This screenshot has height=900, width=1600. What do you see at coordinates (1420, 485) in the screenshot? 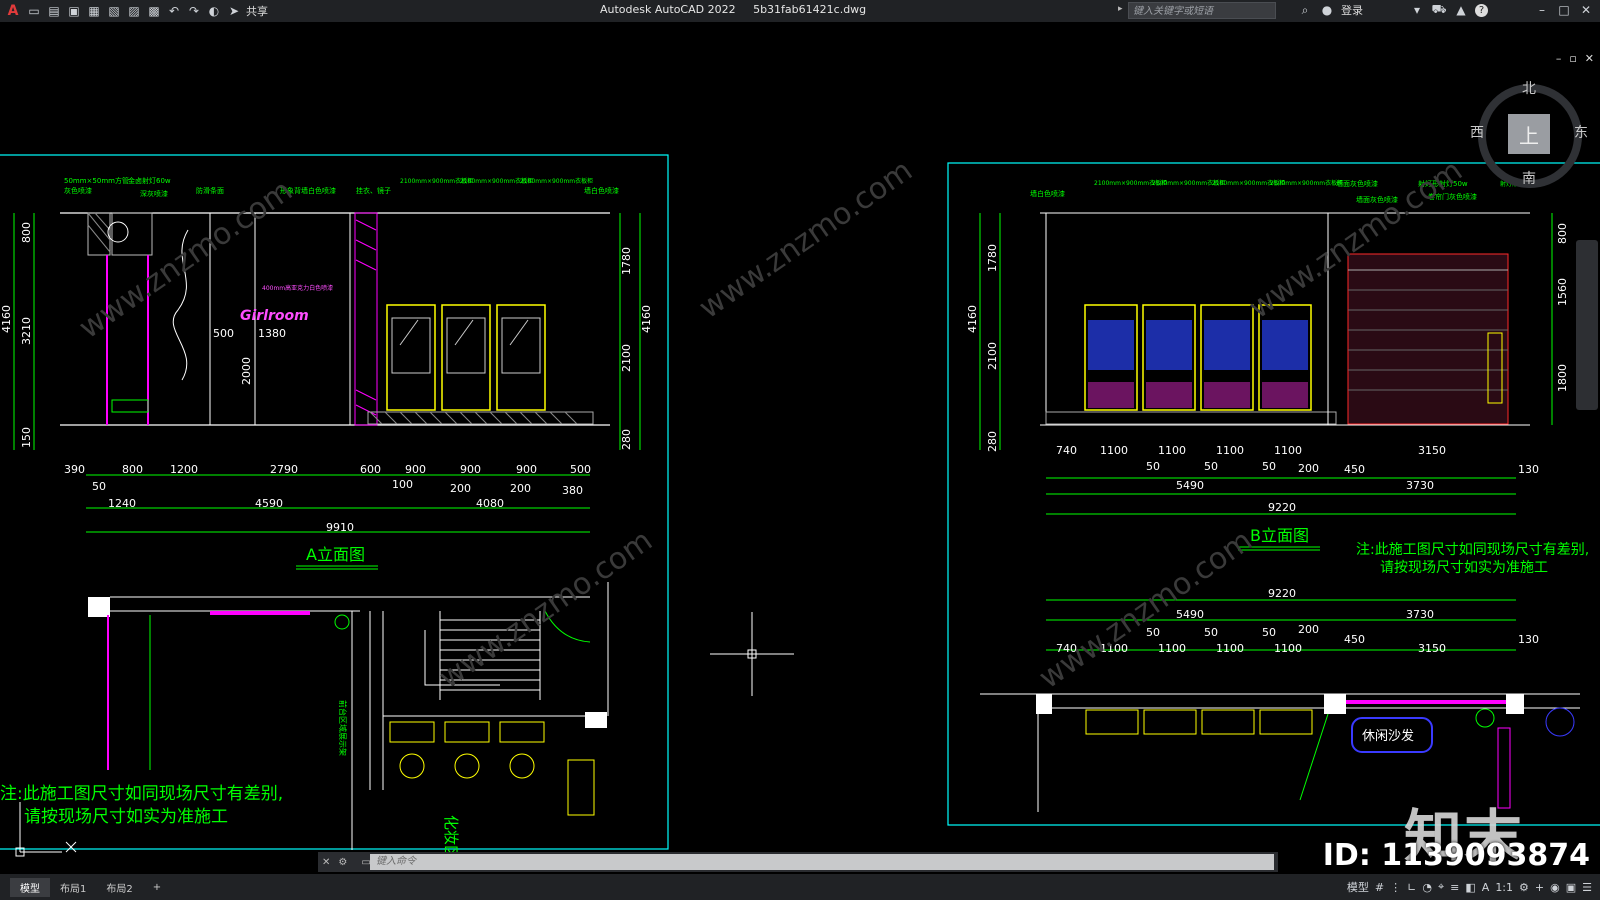
I see `dim-b-3730: 3730` at bounding box center [1420, 485].